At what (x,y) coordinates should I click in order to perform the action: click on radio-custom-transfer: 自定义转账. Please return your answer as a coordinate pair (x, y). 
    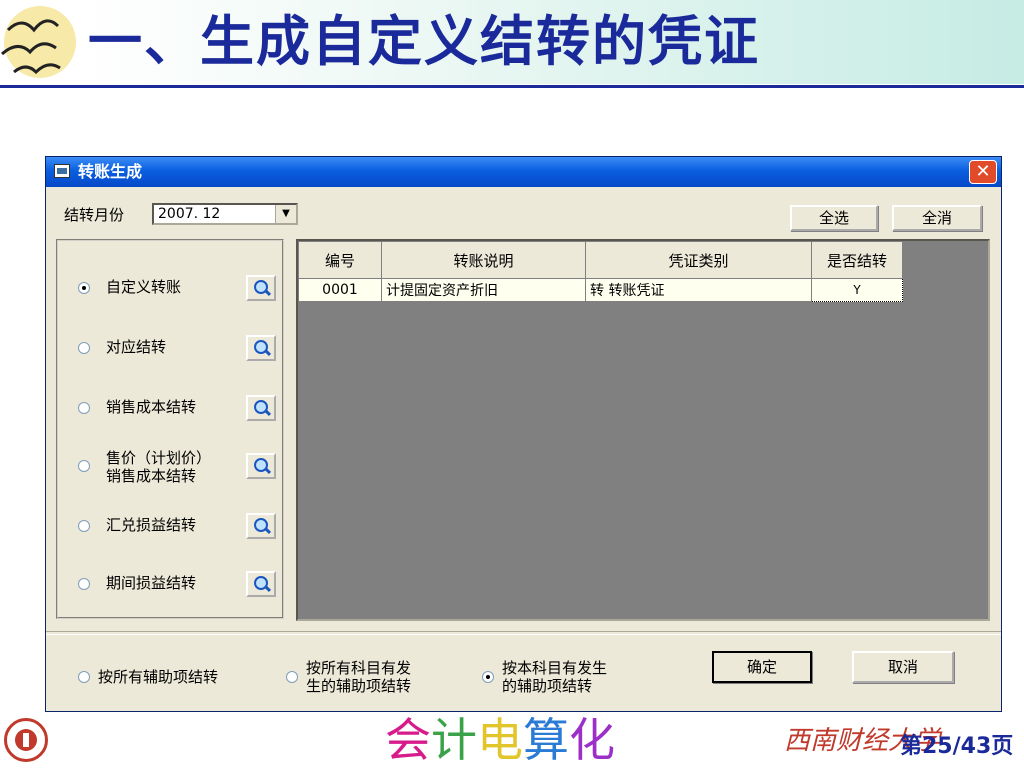
    Looking at the image, I should click on (178, 289).